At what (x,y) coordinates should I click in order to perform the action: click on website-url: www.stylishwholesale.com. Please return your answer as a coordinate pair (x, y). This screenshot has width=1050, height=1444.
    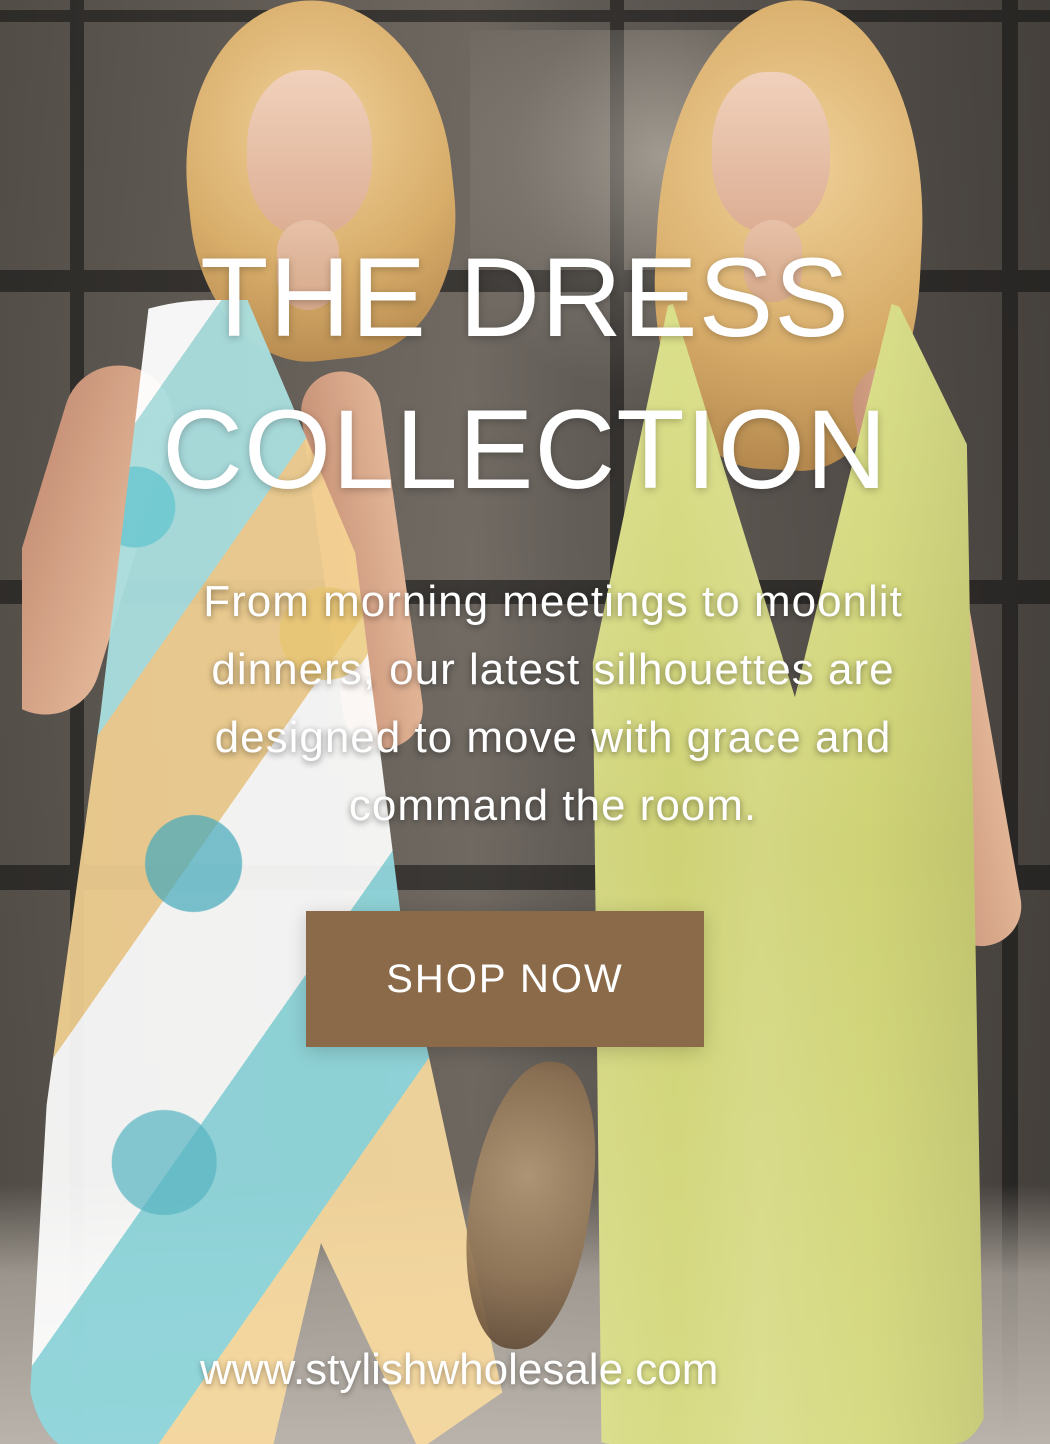
    Looking at the image, I should click on (459, 1369).